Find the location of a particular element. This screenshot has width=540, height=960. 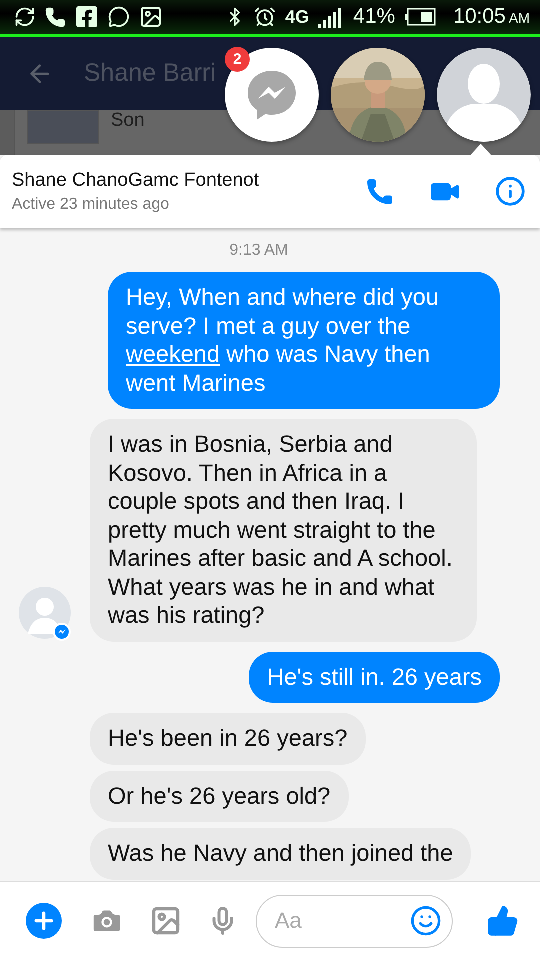

call-icon is located at coordinates (380, 191).